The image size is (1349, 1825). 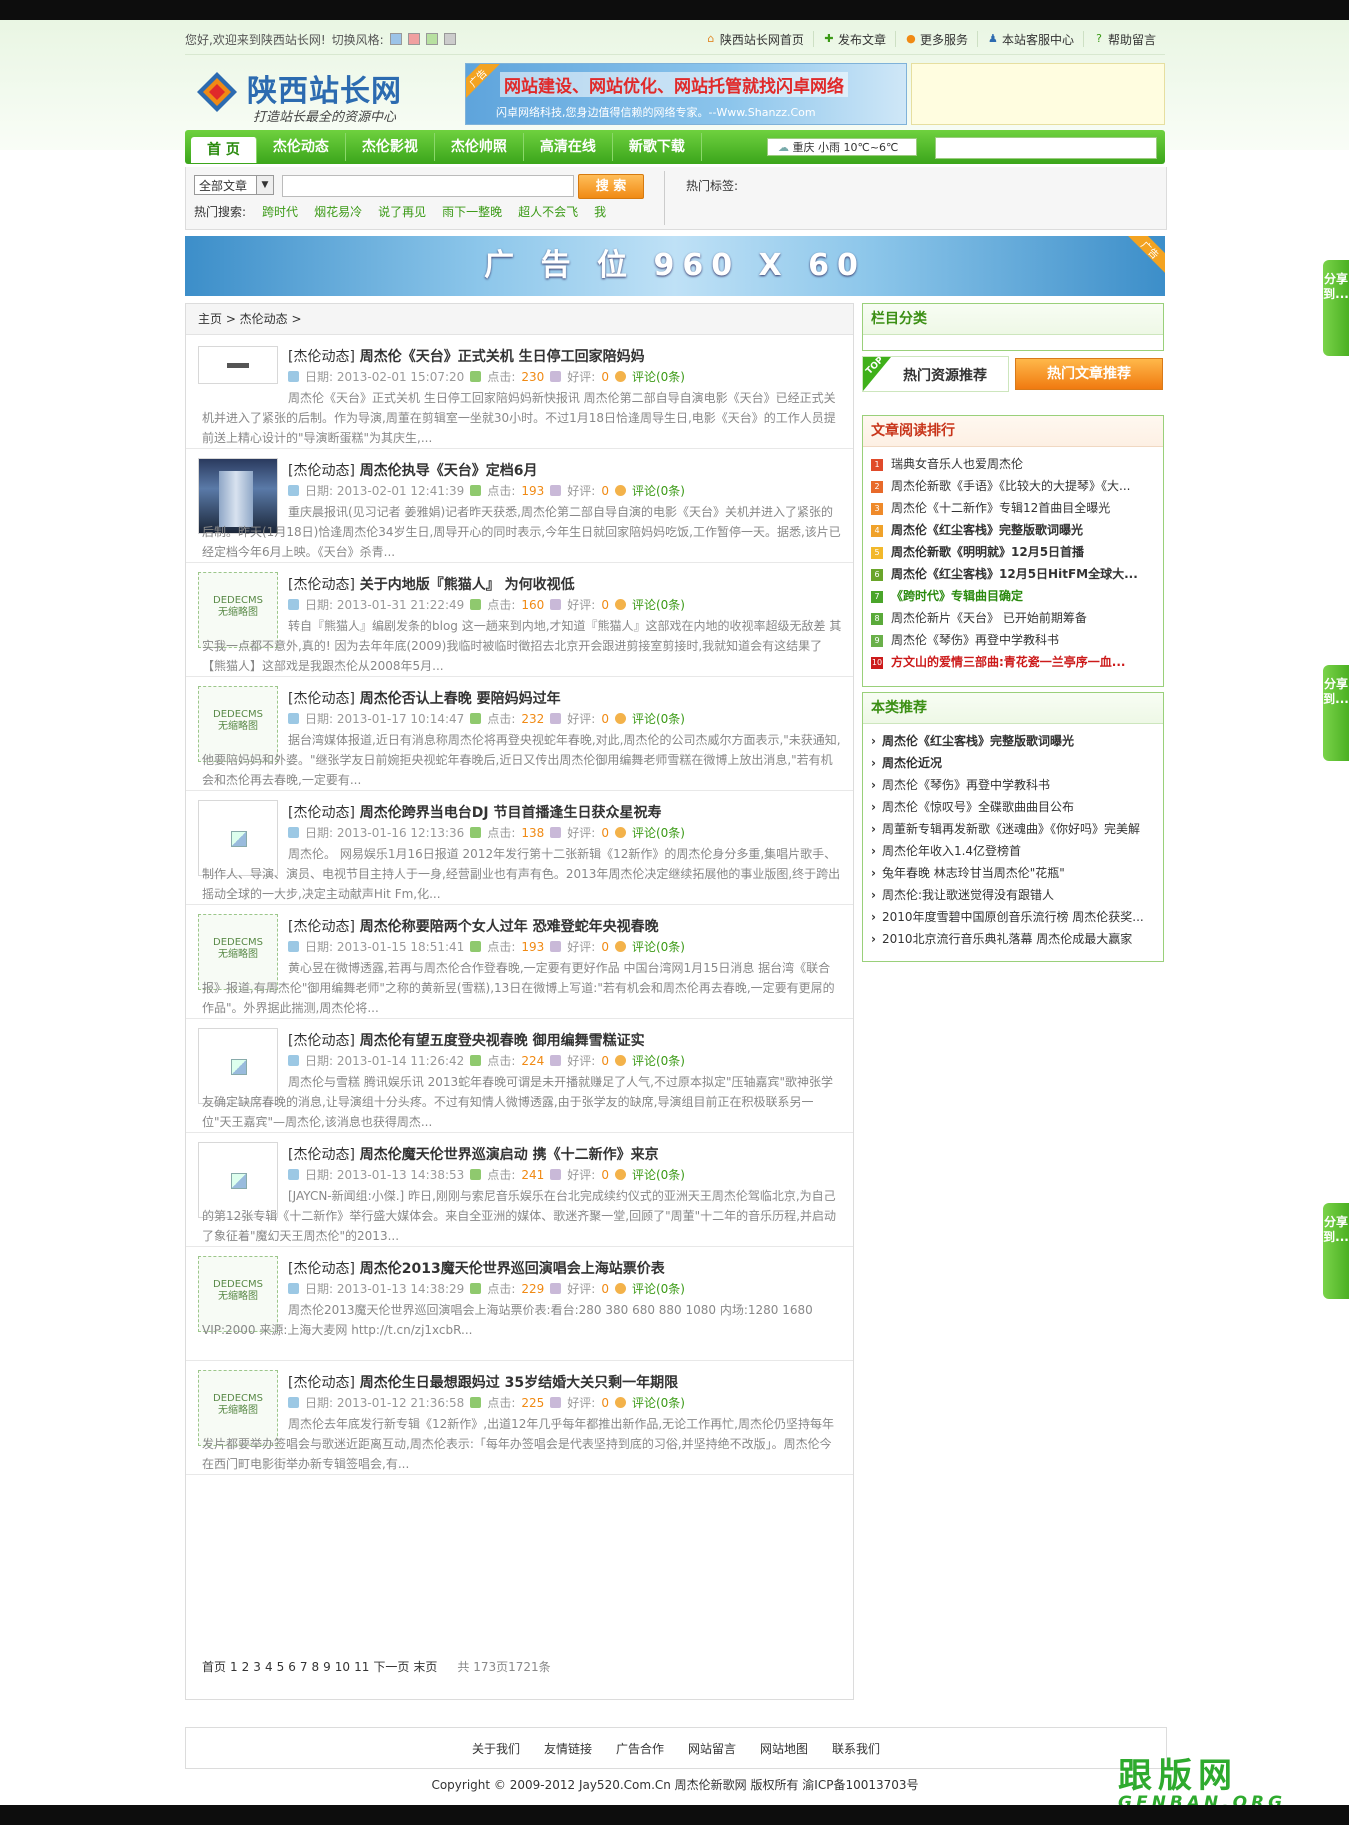 I want to click on article-title: [杰伦动态] 周杰伦生日最想跟妈过 35岁结婚大关只剩一年期限, so click(x=483, y=1382).